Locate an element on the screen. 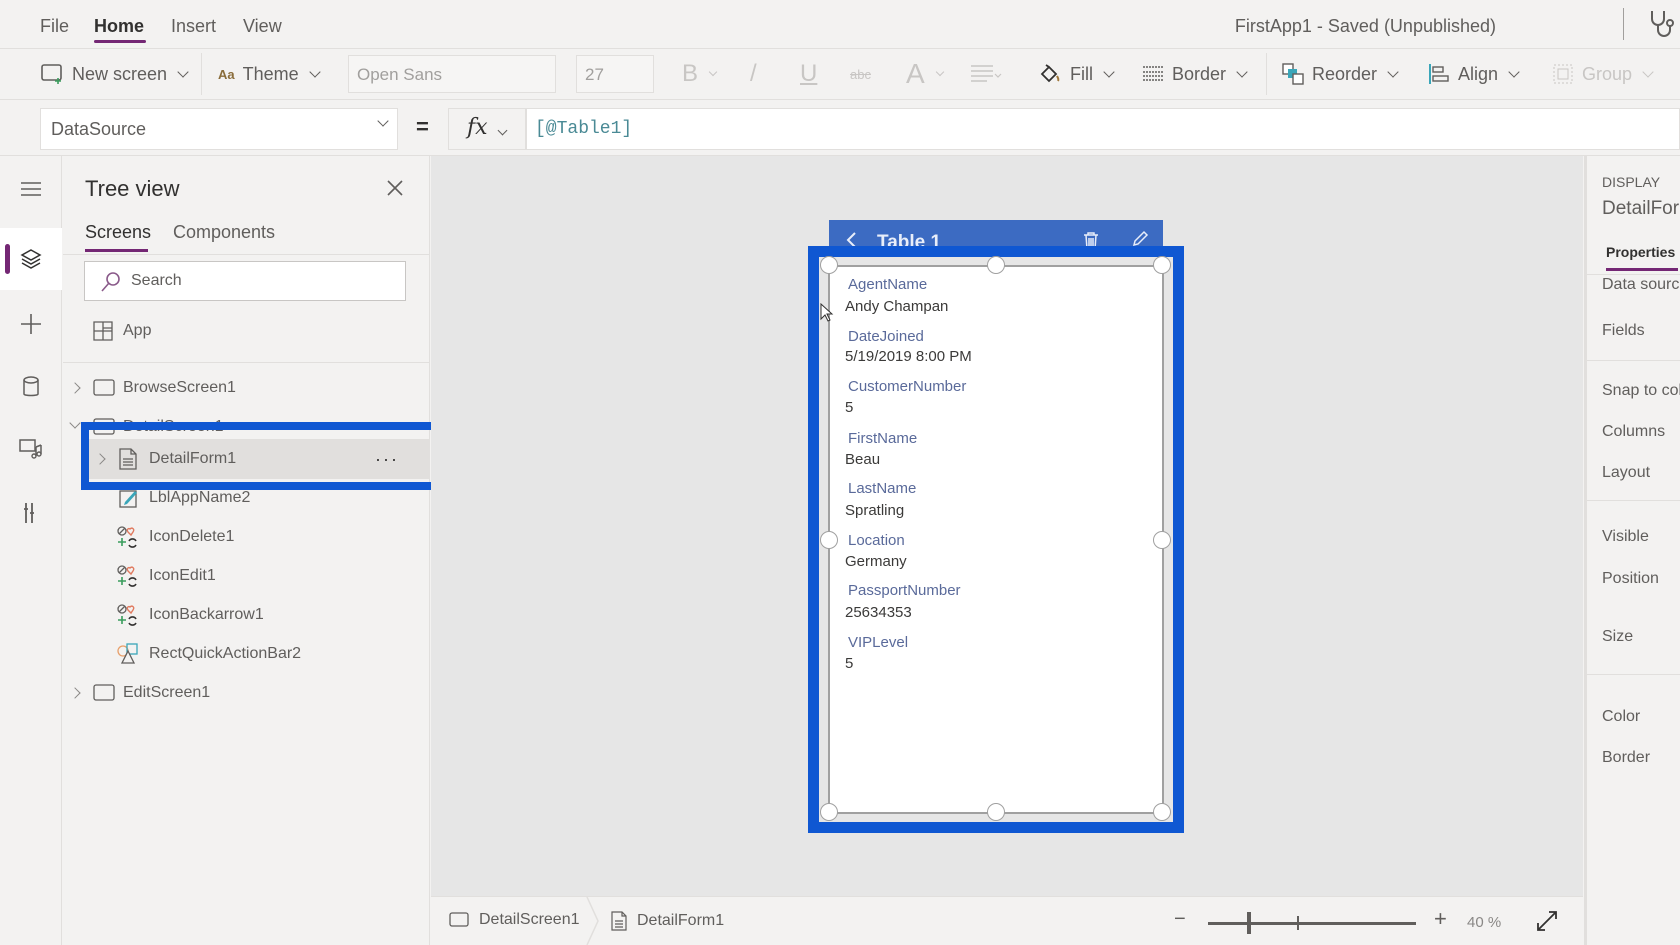 Image resolution: width=1680 pixels, height=945 pixels. fill-button: Fill is located at coordinates (1076, 74).